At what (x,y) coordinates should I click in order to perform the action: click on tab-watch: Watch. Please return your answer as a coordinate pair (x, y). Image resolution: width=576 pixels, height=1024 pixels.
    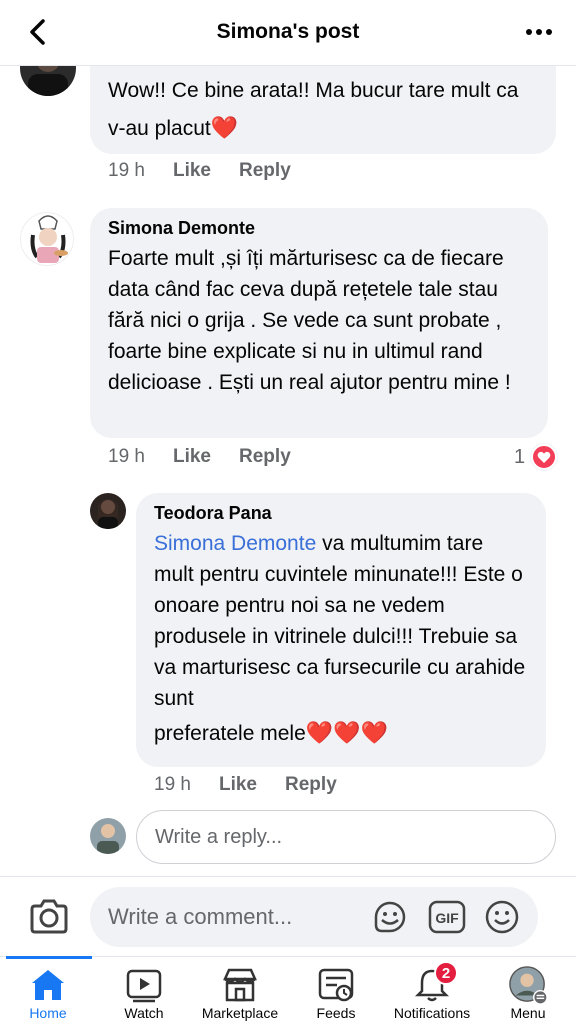
    Looking at the image, I should click on (144, 990).